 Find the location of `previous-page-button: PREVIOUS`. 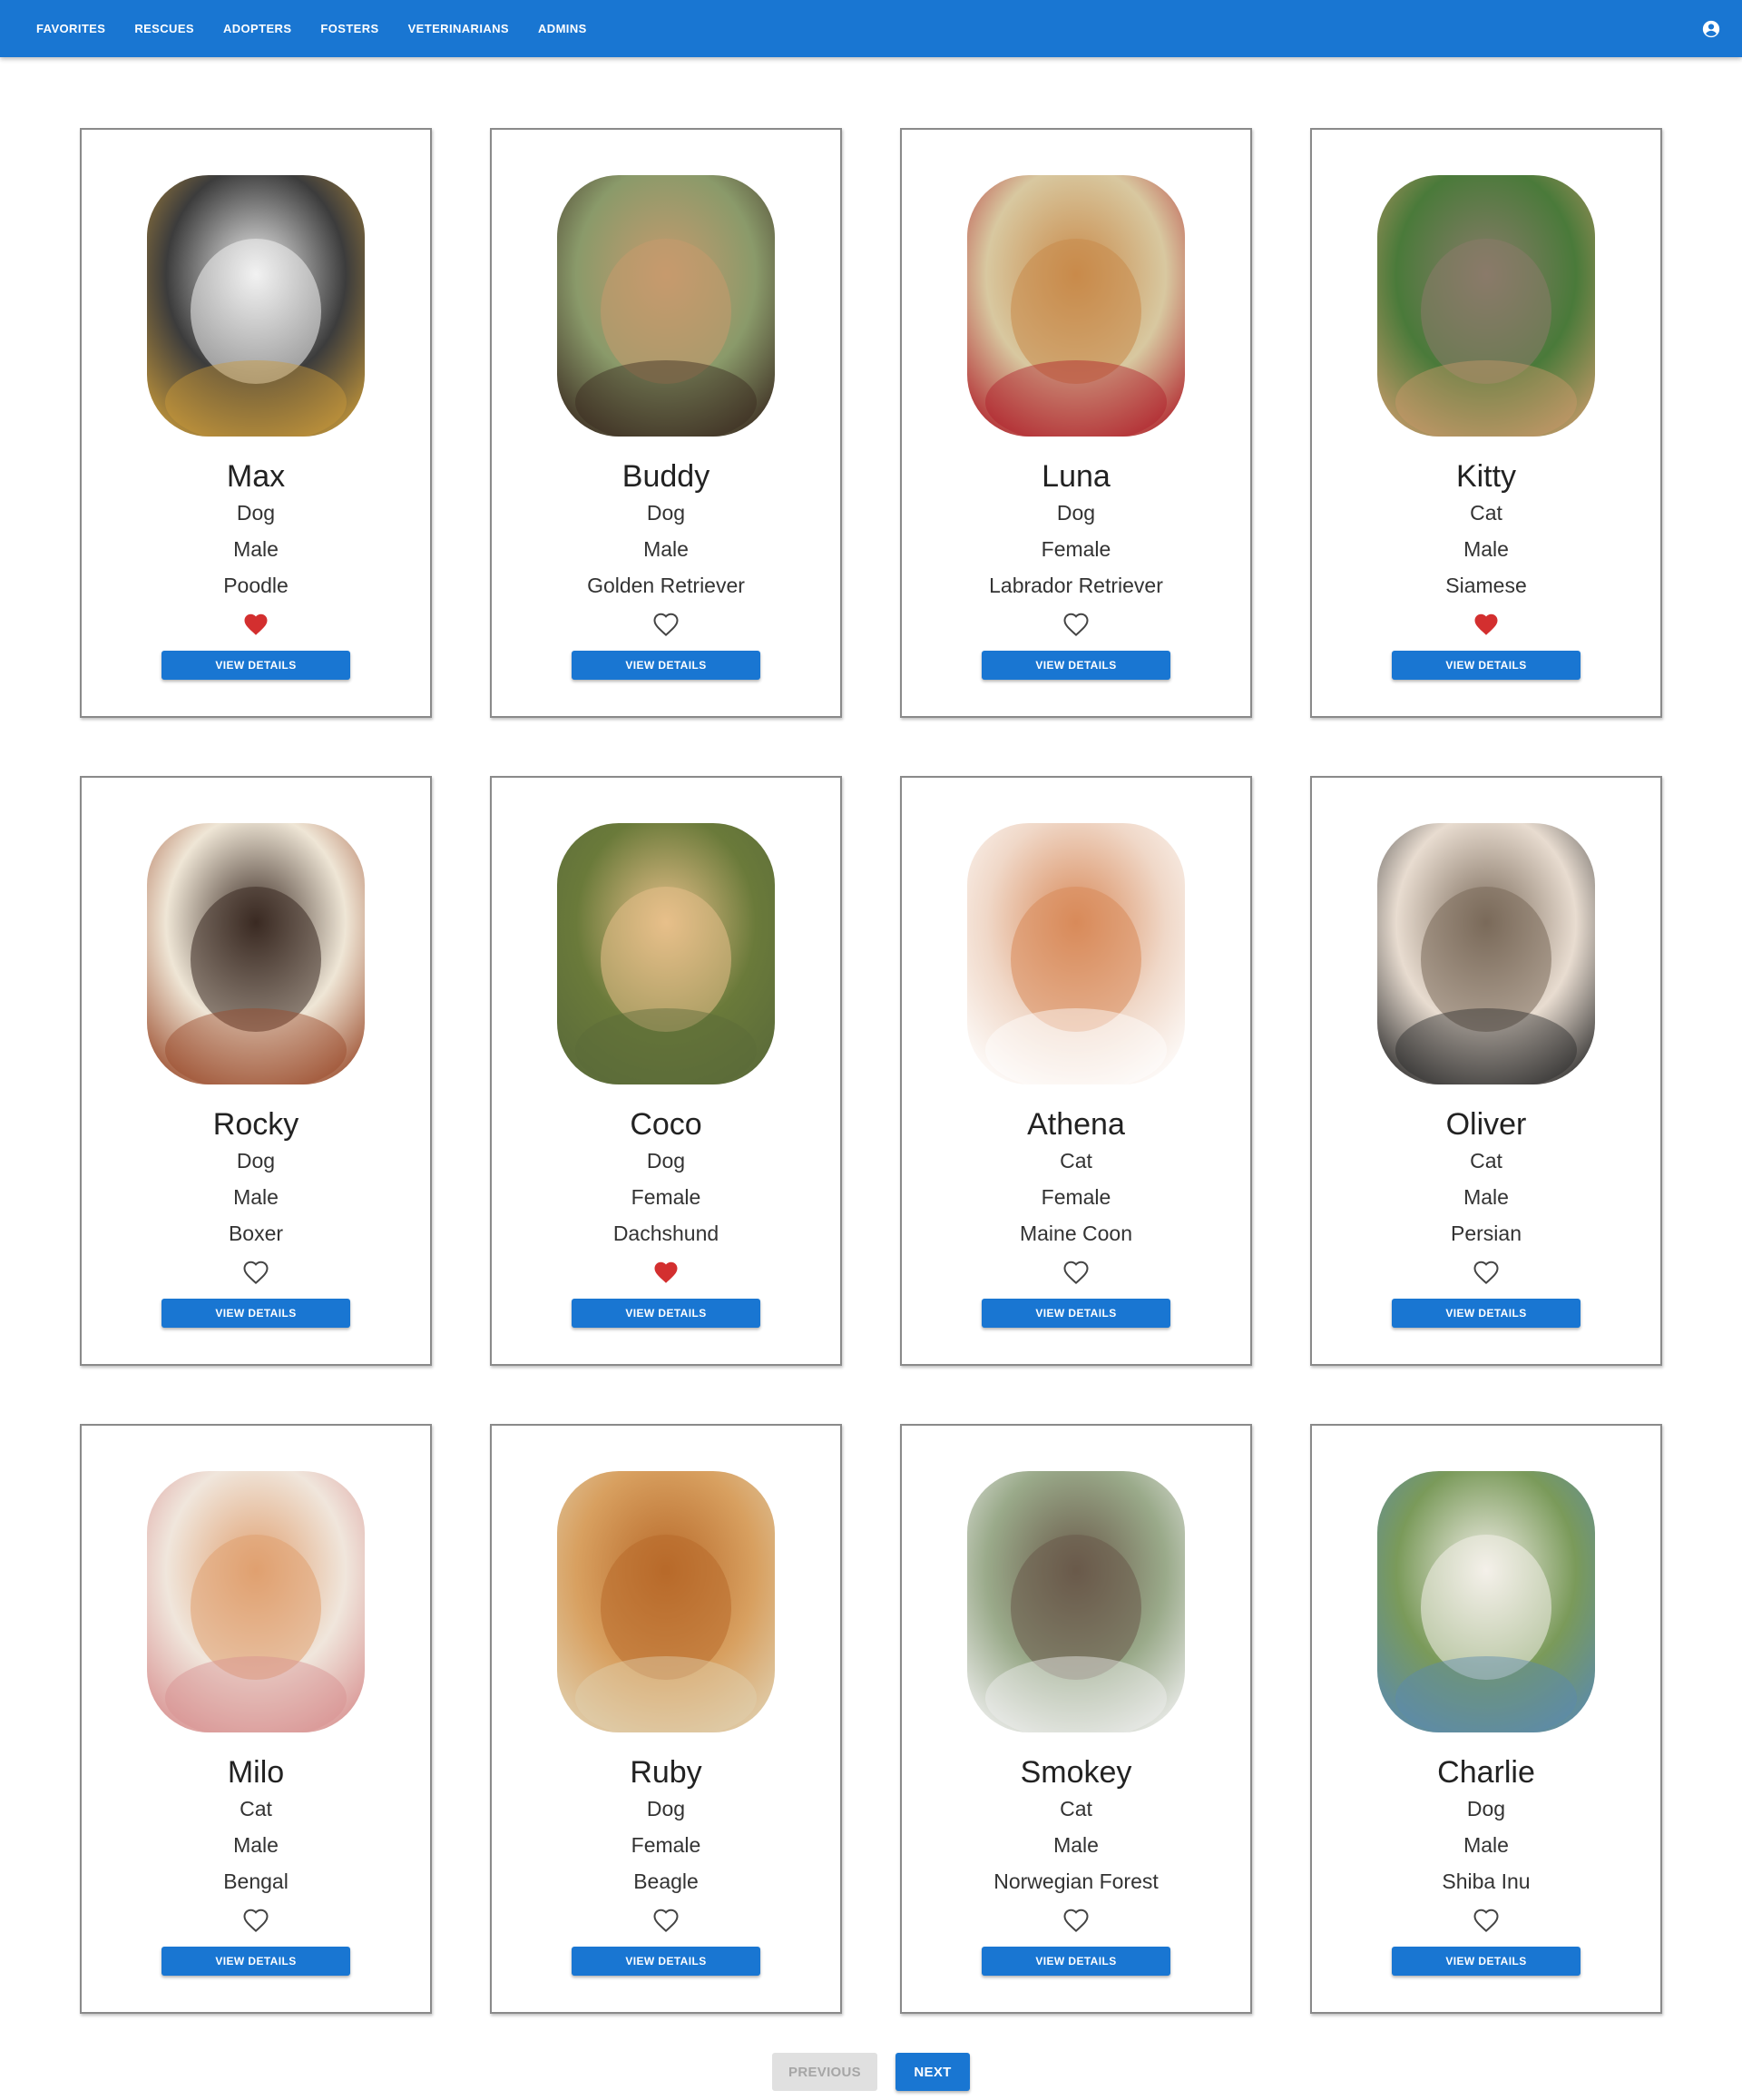

previous-page-button: PREVIOUS is located at coordinates (824, 2072).